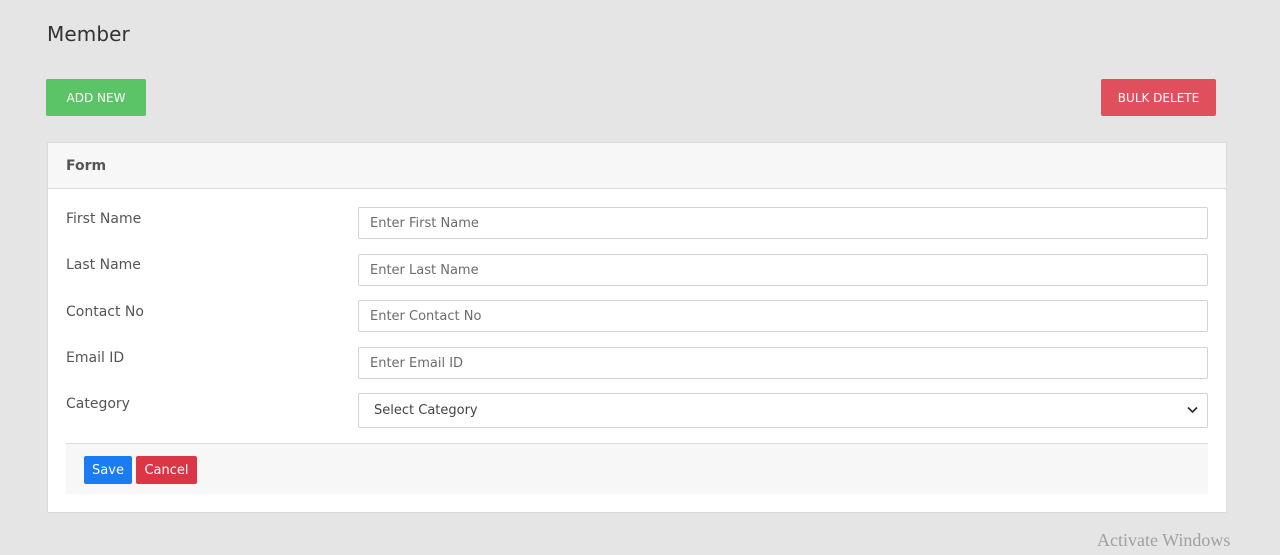 The width and height of the screenshot is (1280, 555). I want to click on category-select: Select Category, so click(783, 410).